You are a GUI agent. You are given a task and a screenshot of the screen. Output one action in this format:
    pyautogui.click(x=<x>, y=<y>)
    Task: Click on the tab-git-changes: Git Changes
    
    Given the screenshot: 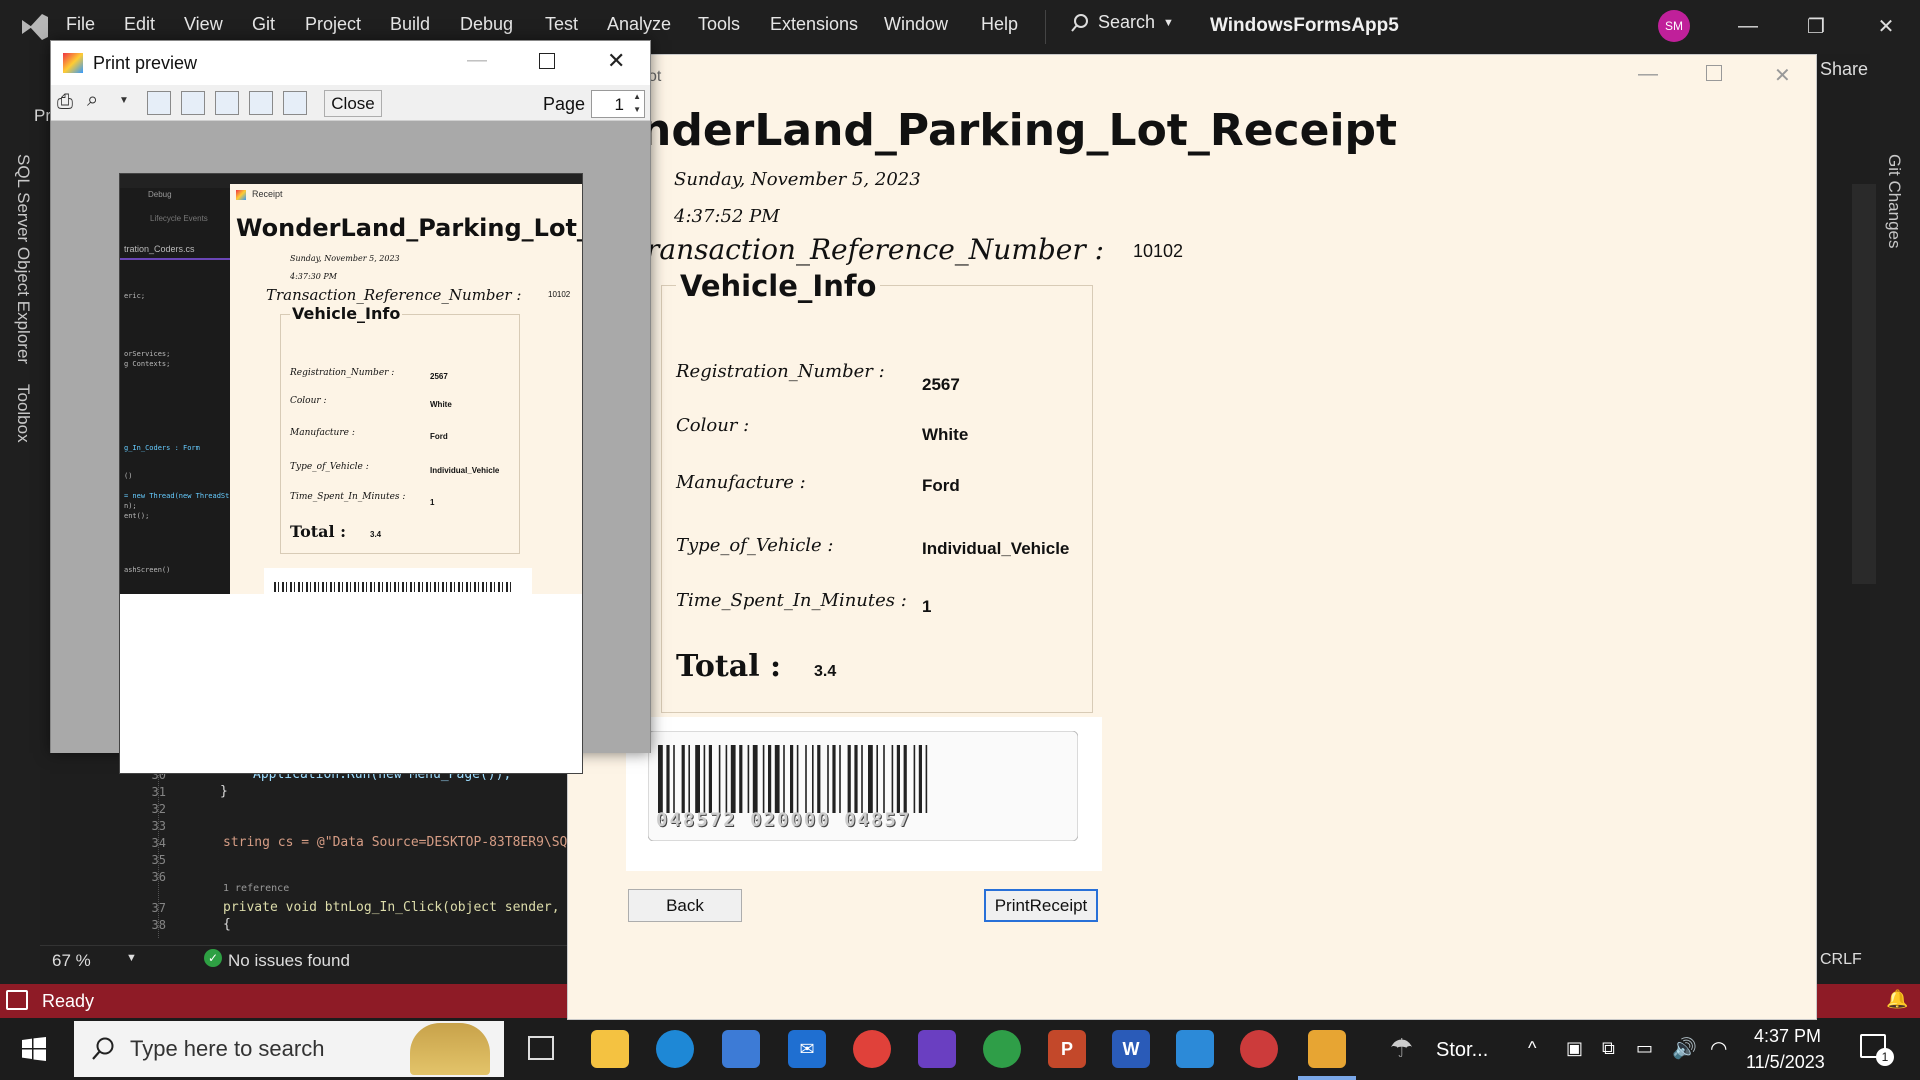 What is the action you would take?
    pyautogui.click(x=1894, y=201)
    